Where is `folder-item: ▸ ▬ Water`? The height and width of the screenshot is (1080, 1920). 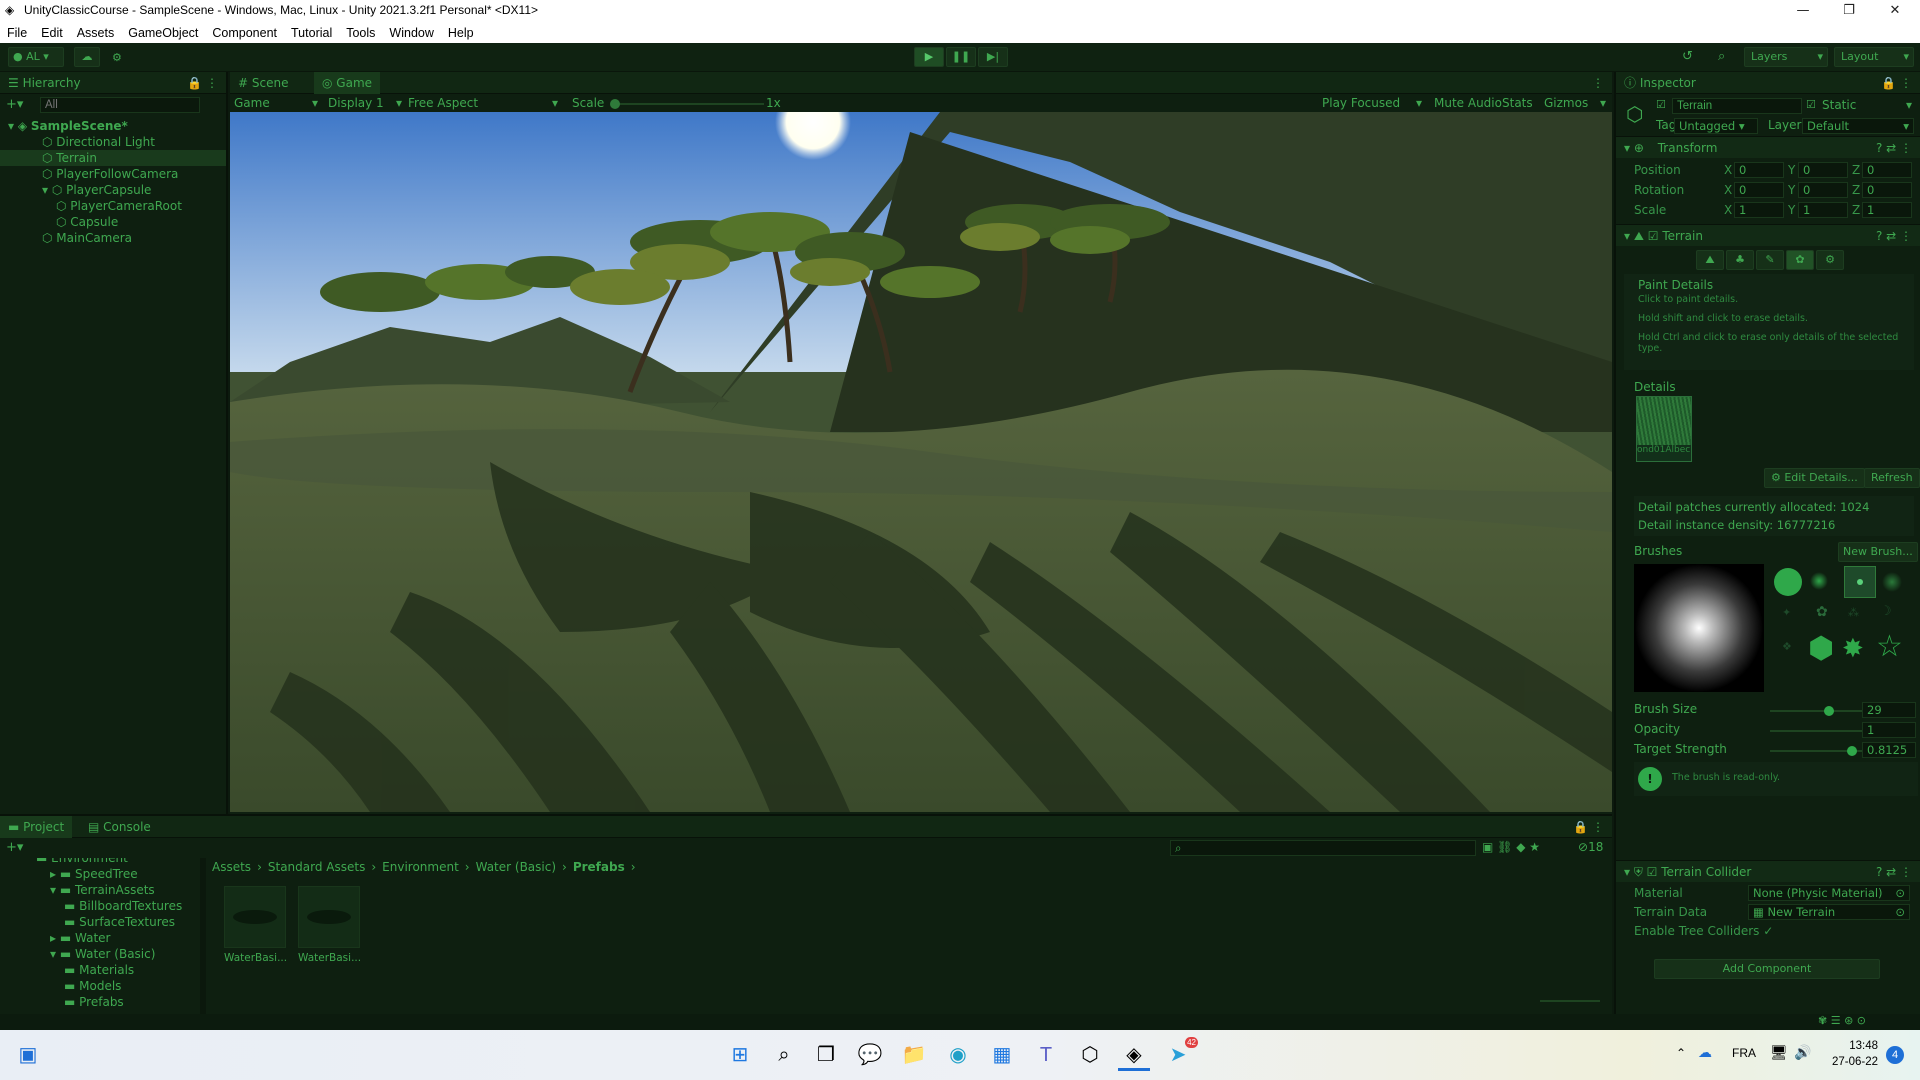
folder-item: ▸ ▬ Water is located at coordinates (100, 938).